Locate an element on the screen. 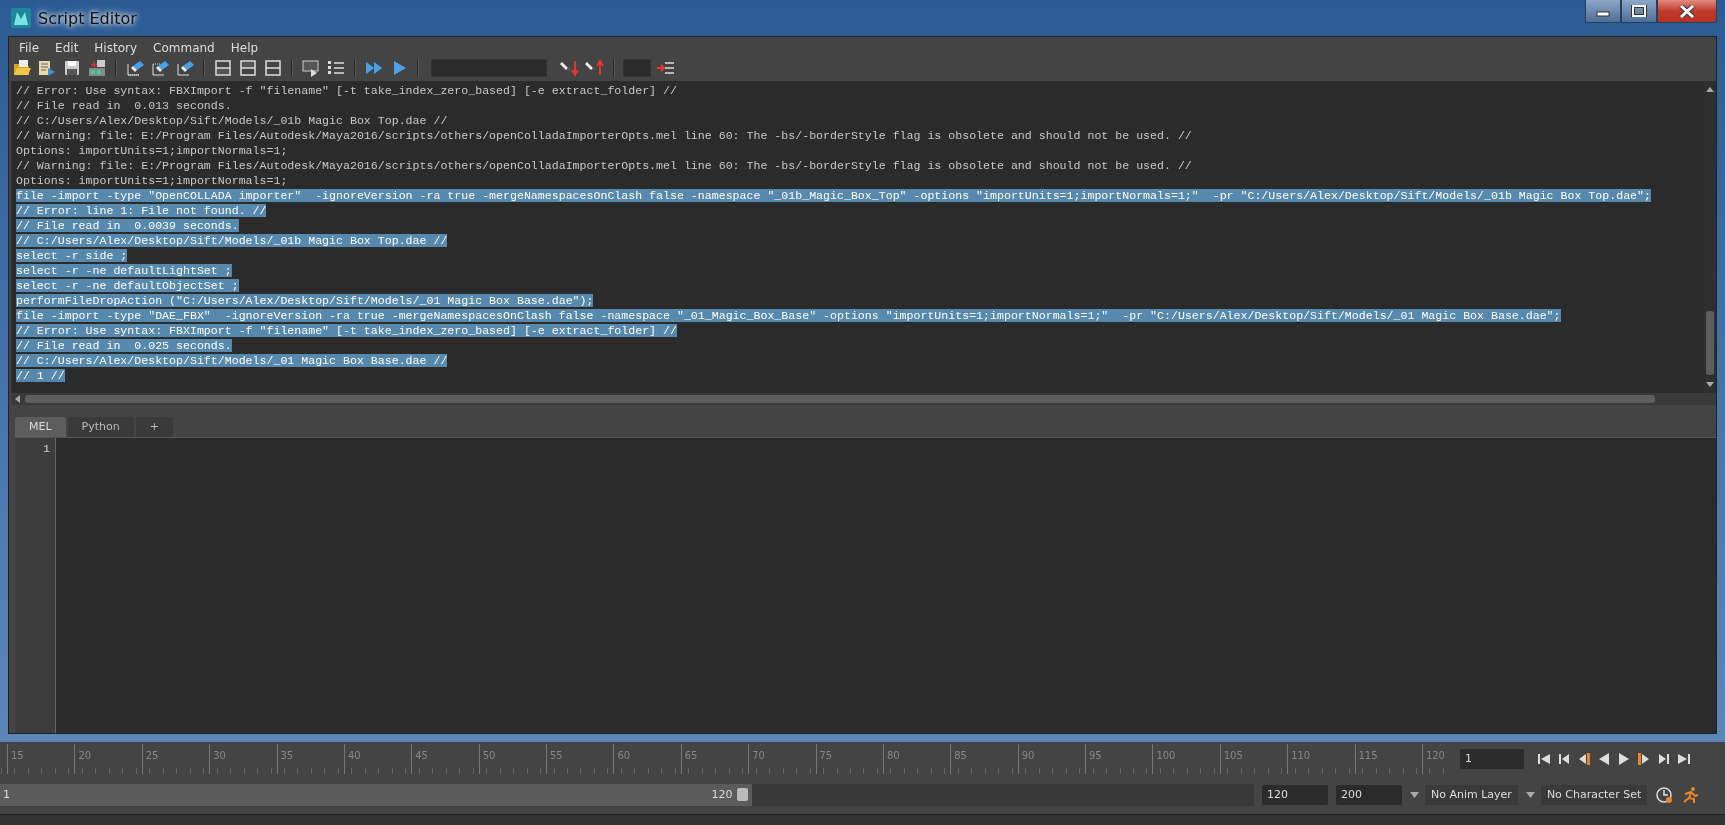  horizontal-scrollbar is located at coordinates (863, 399).